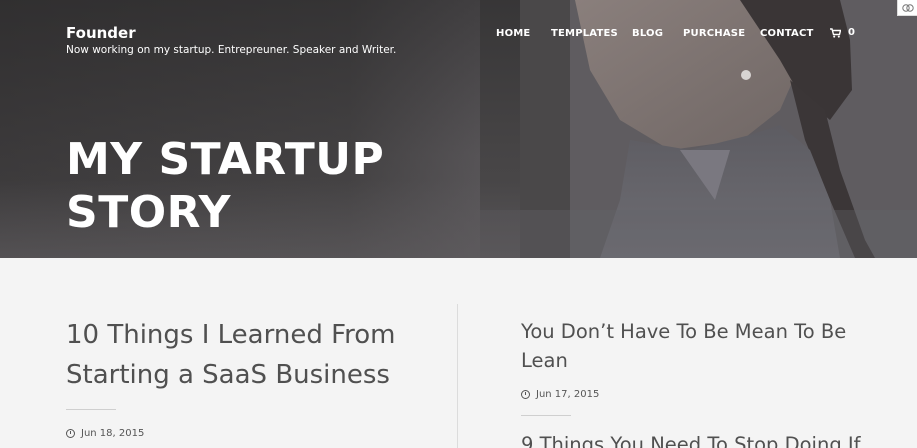  I want to click on site-title: Founder, so click(101, 33).